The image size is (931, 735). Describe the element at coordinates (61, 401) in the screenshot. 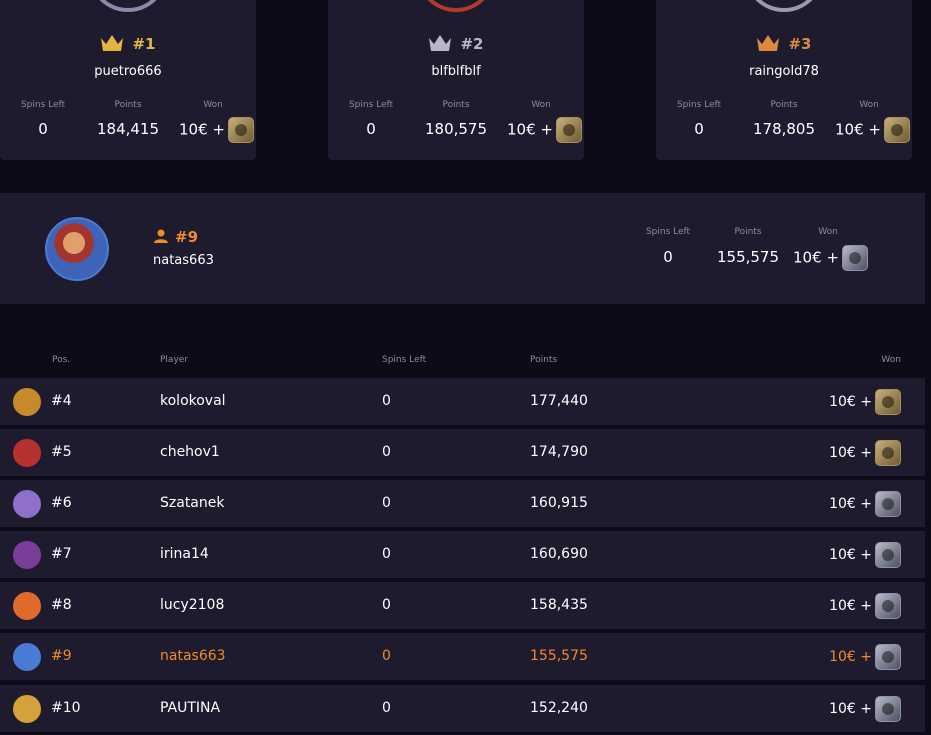

I see `position: #4` at that location.